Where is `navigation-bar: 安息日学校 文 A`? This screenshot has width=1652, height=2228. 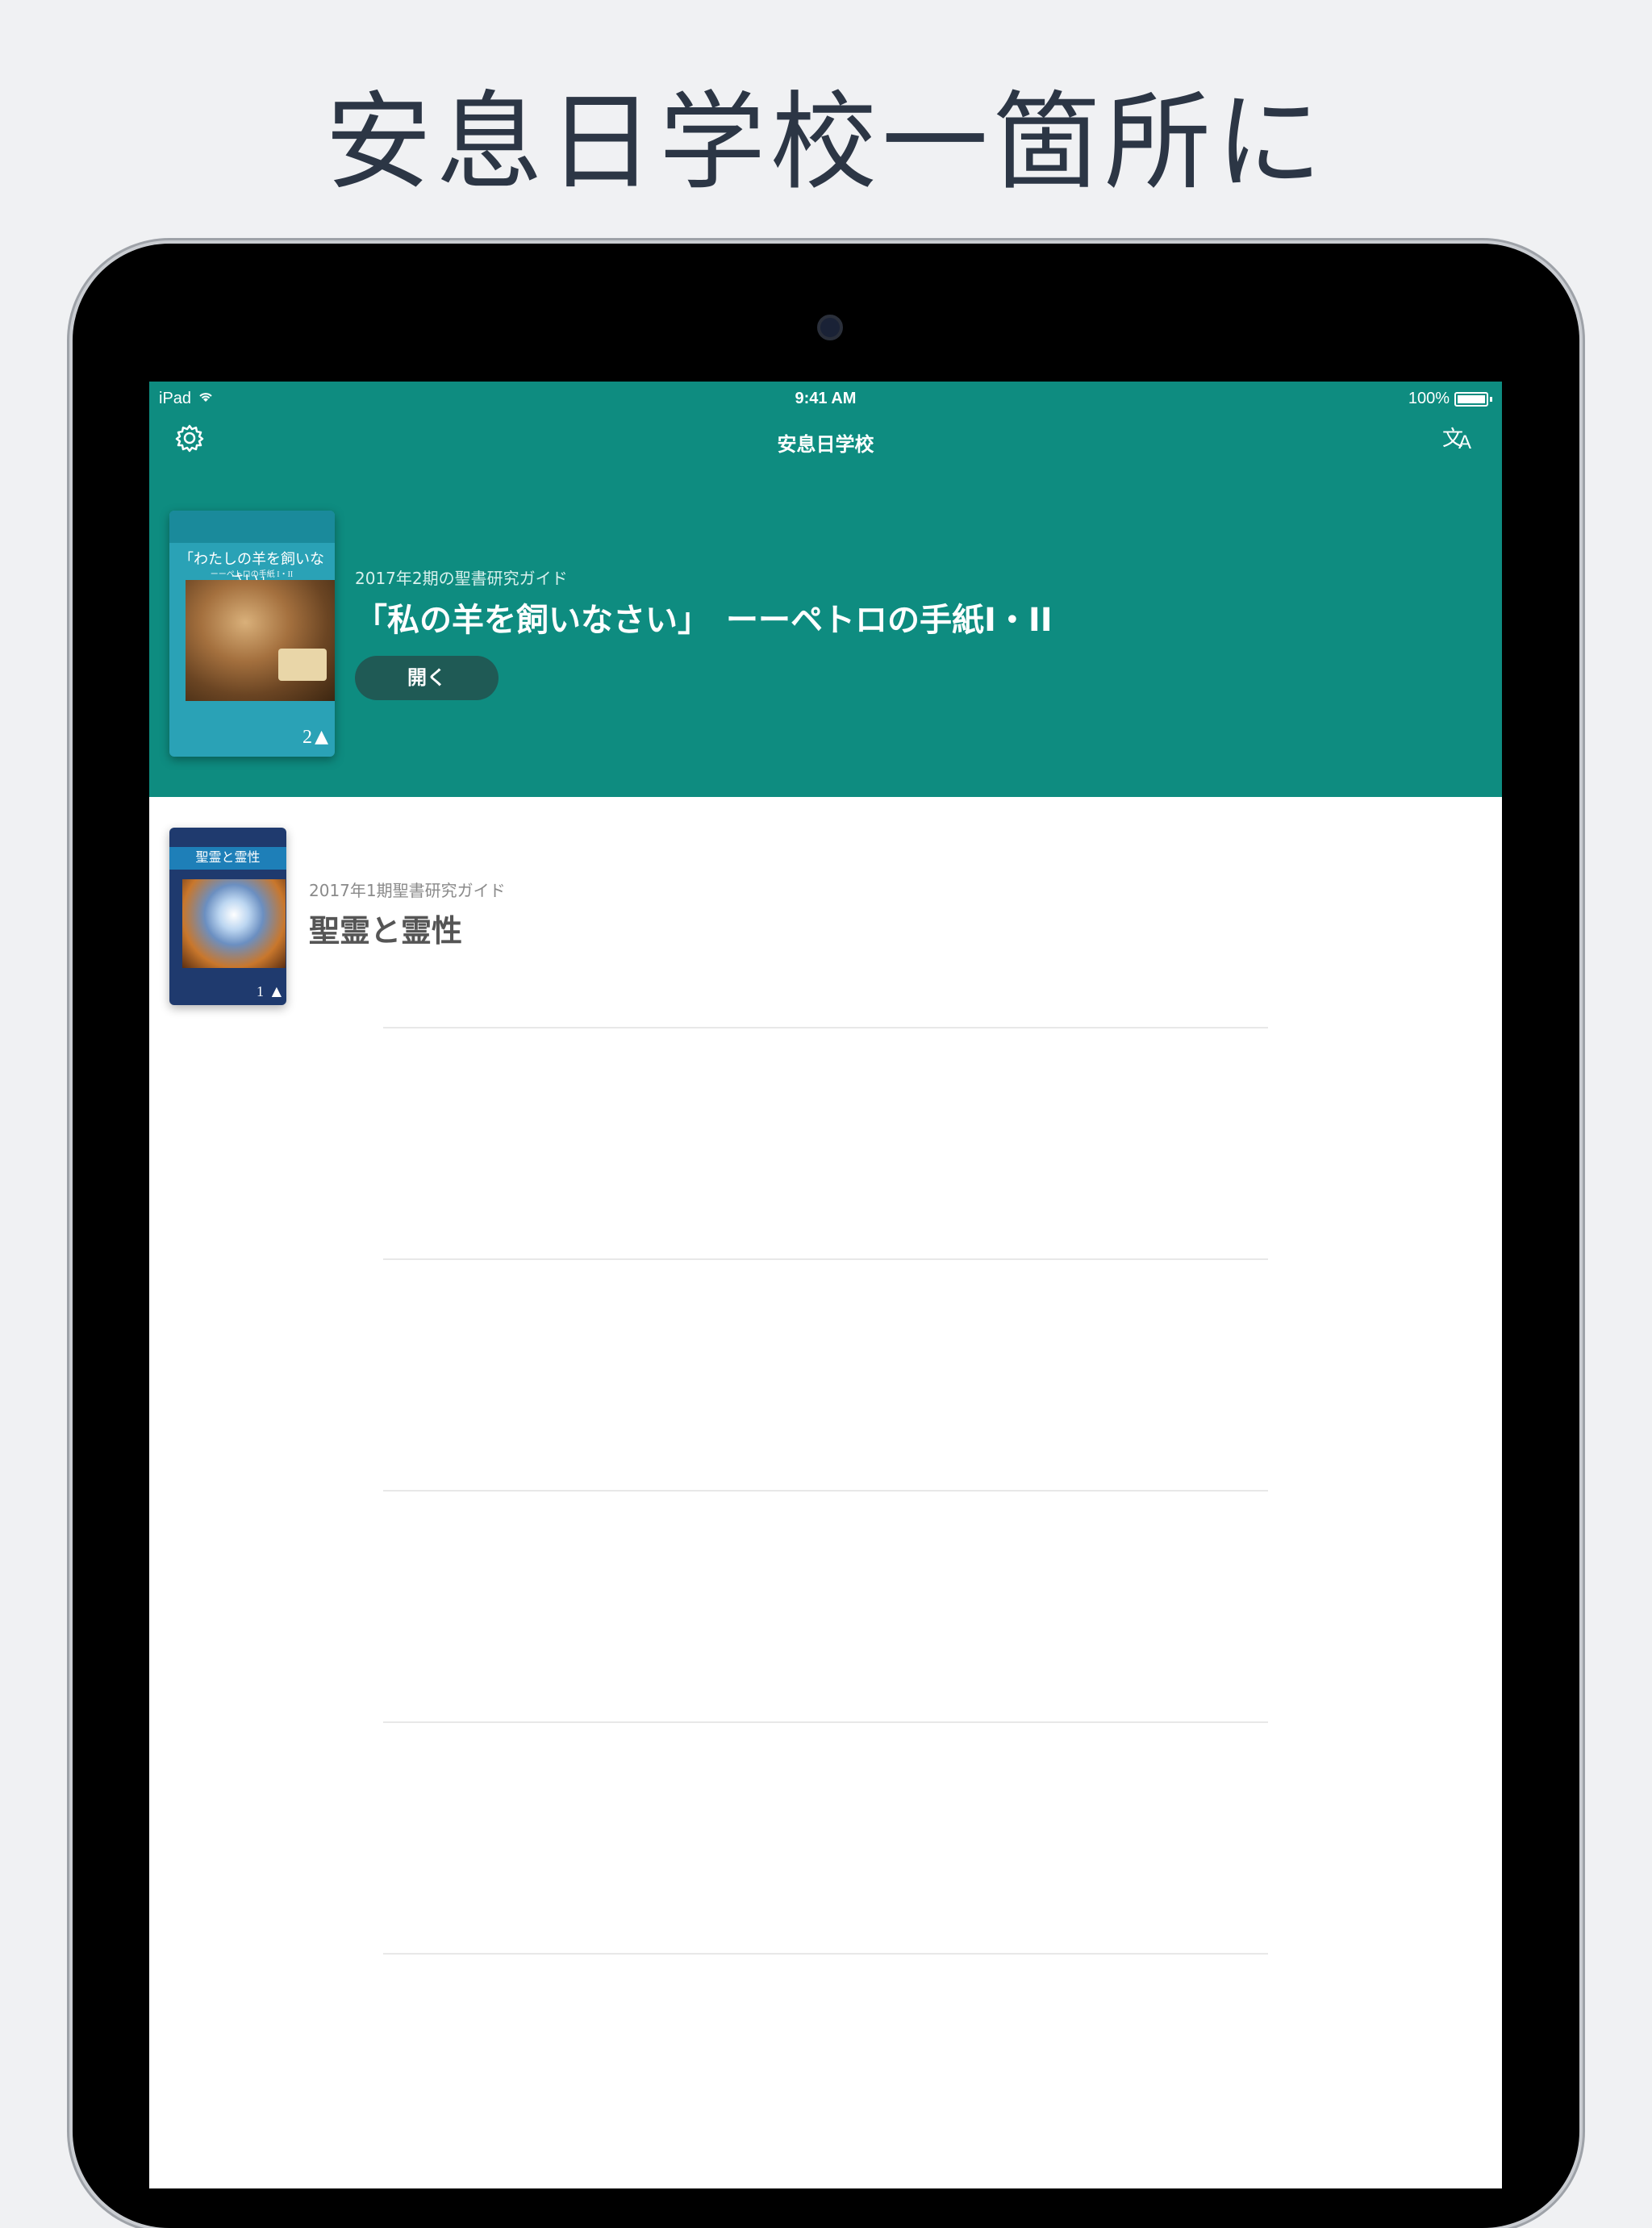 navigation-bar: 安息日学校 文 A is located at coordinates (825, 438).